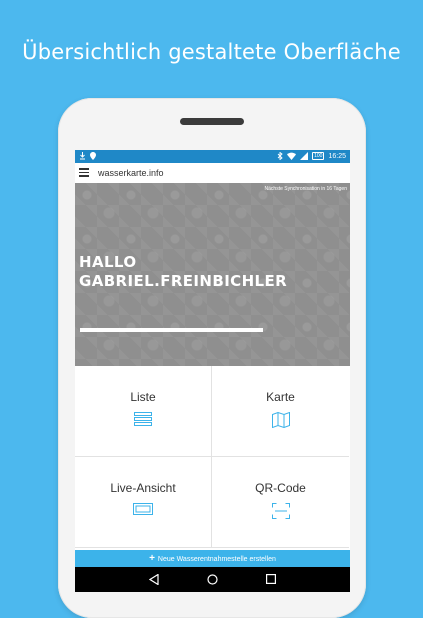  Describe the element at coordinates (211, 52) in the screenshot. I see `promo-headline: Übersichtlich gestaltete Oberfläche` at that location.